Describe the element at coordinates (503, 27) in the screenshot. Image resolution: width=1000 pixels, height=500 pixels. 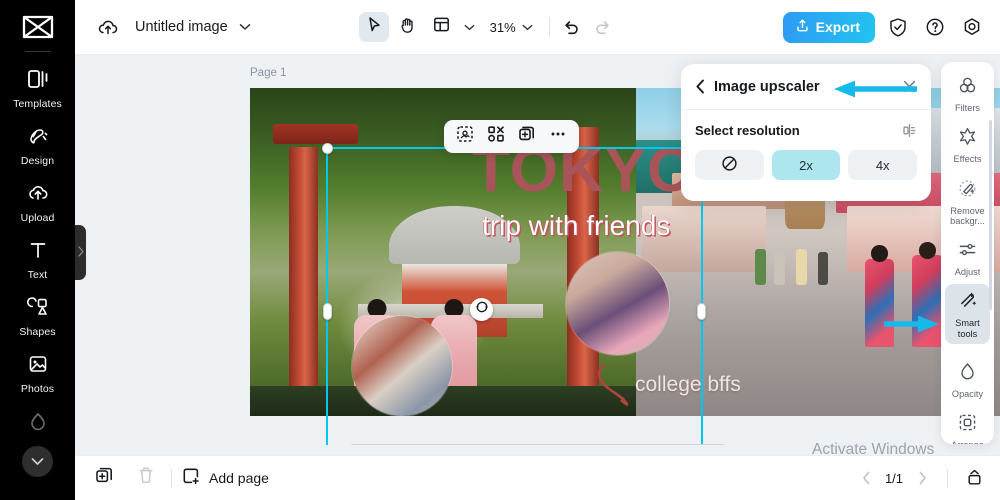
I see `zoom-level-value: 31%` at that location.